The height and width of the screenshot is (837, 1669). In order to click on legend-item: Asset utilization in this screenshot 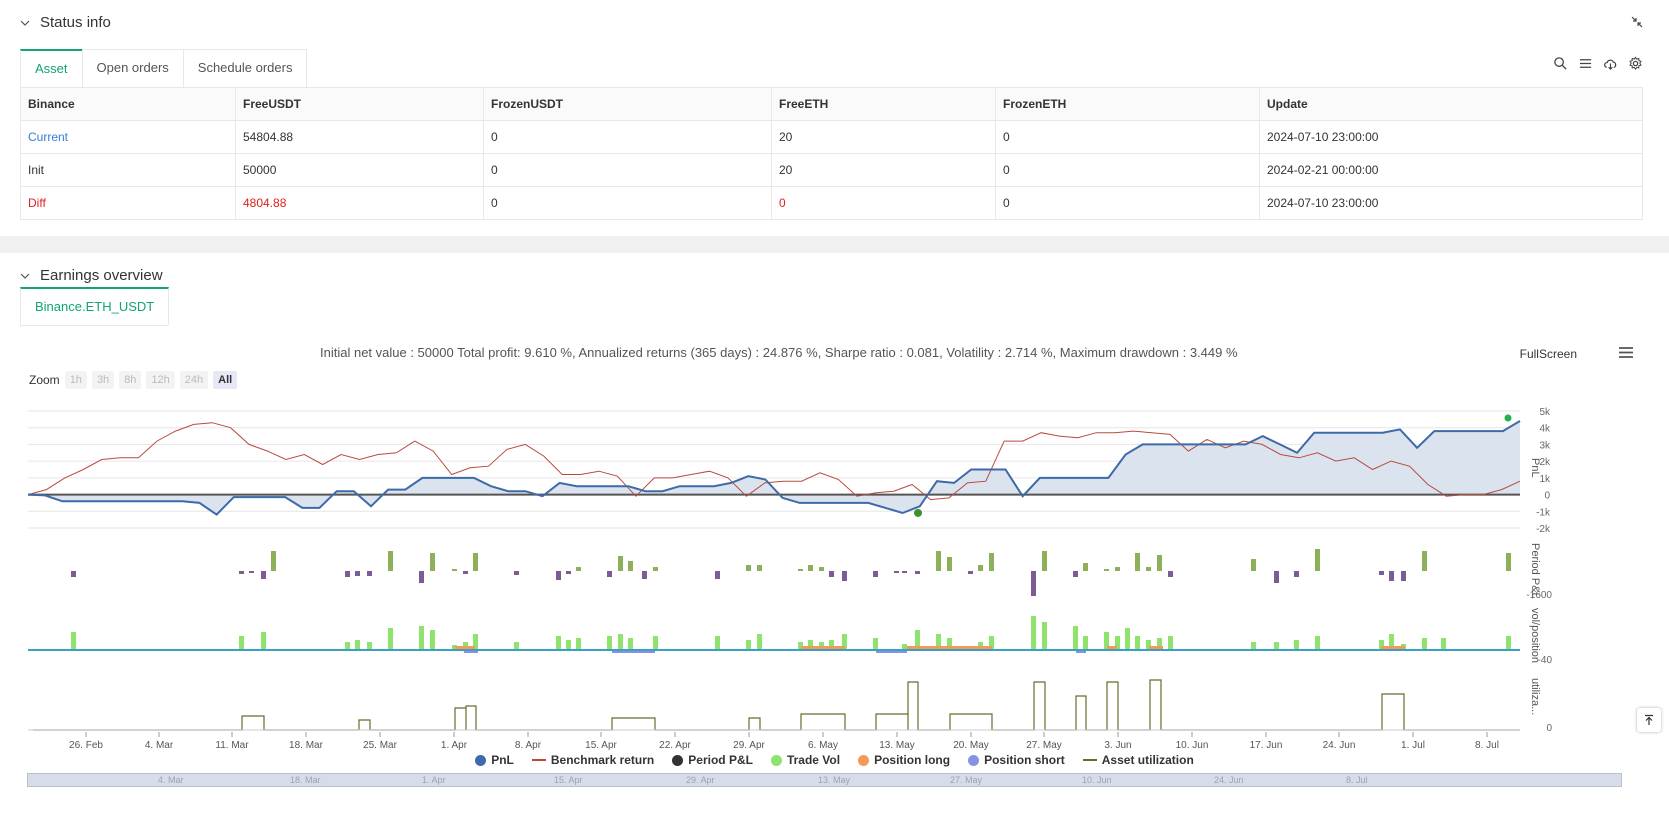, I will do `click(1138, 760)`.